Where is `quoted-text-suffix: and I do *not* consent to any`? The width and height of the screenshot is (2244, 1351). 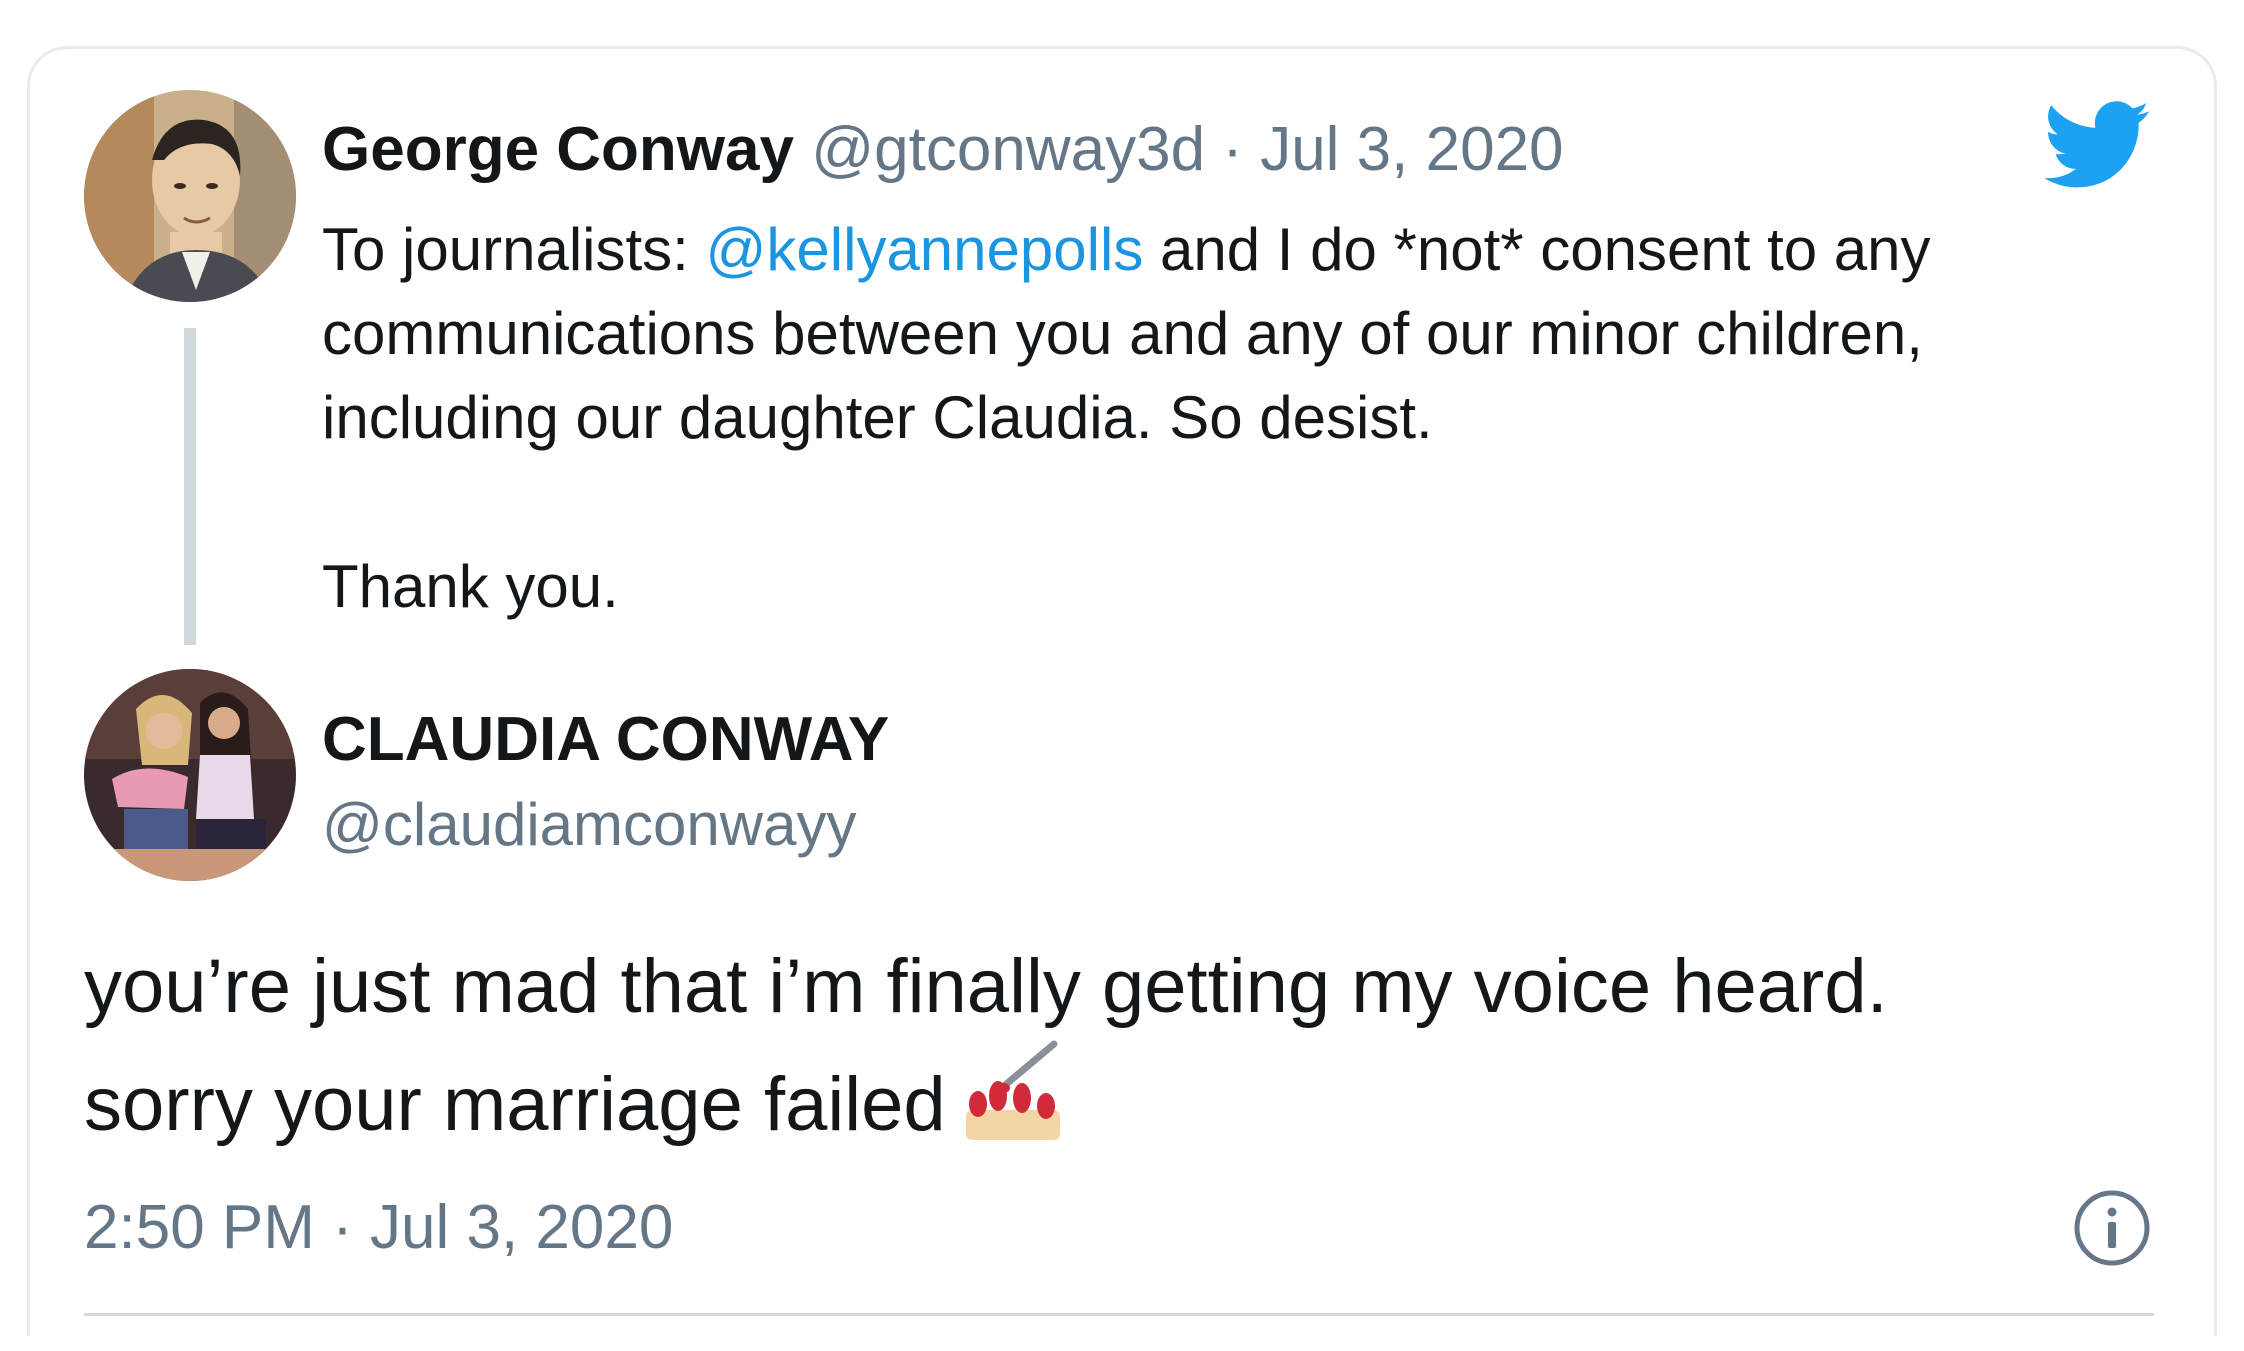 quoted-text-suffix: and I do *not* consent to any is located at coordinates (1537, 249).